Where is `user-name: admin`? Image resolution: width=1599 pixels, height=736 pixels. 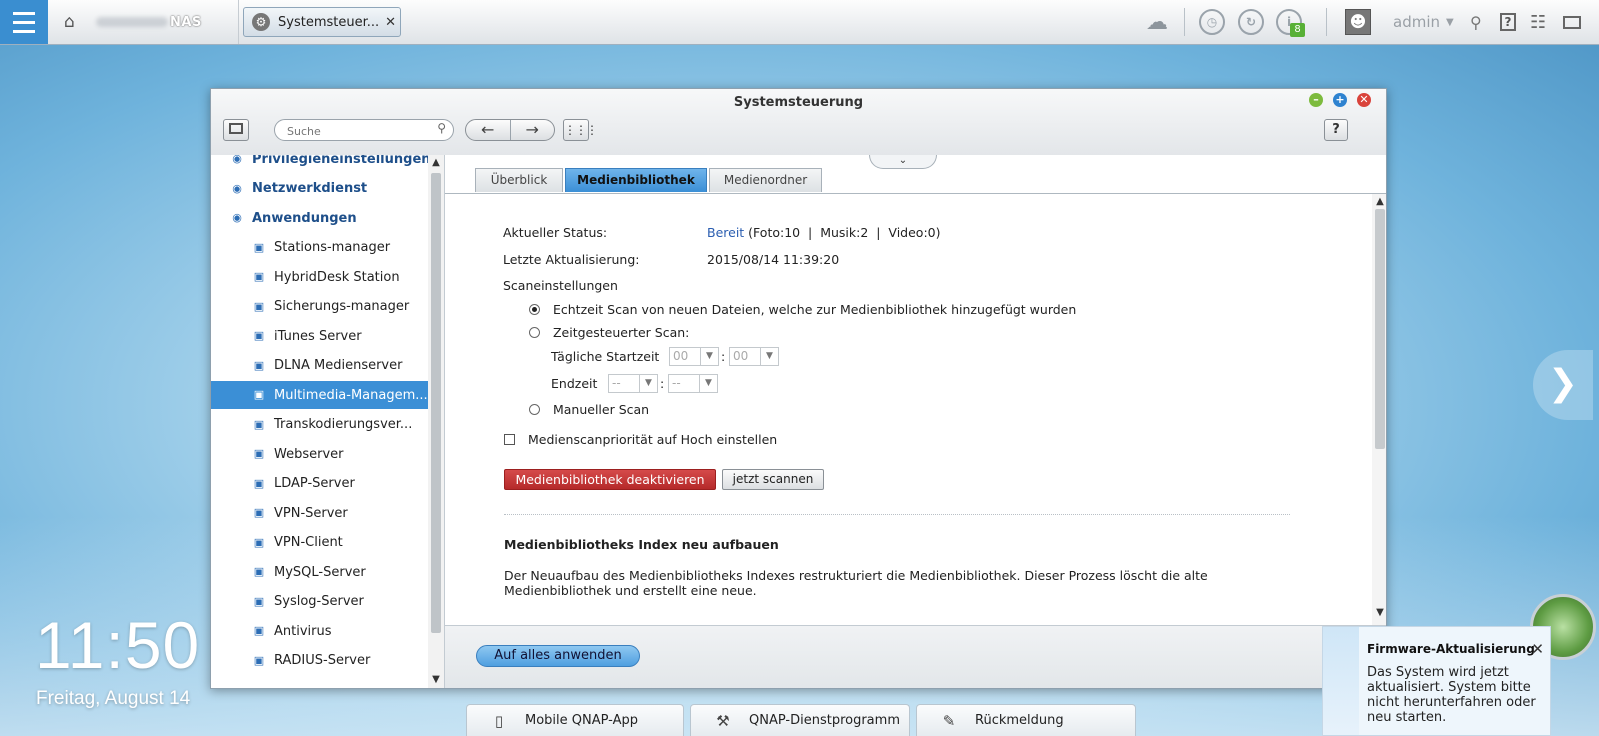
user-name: admin is located at coordinates (1416, 22).